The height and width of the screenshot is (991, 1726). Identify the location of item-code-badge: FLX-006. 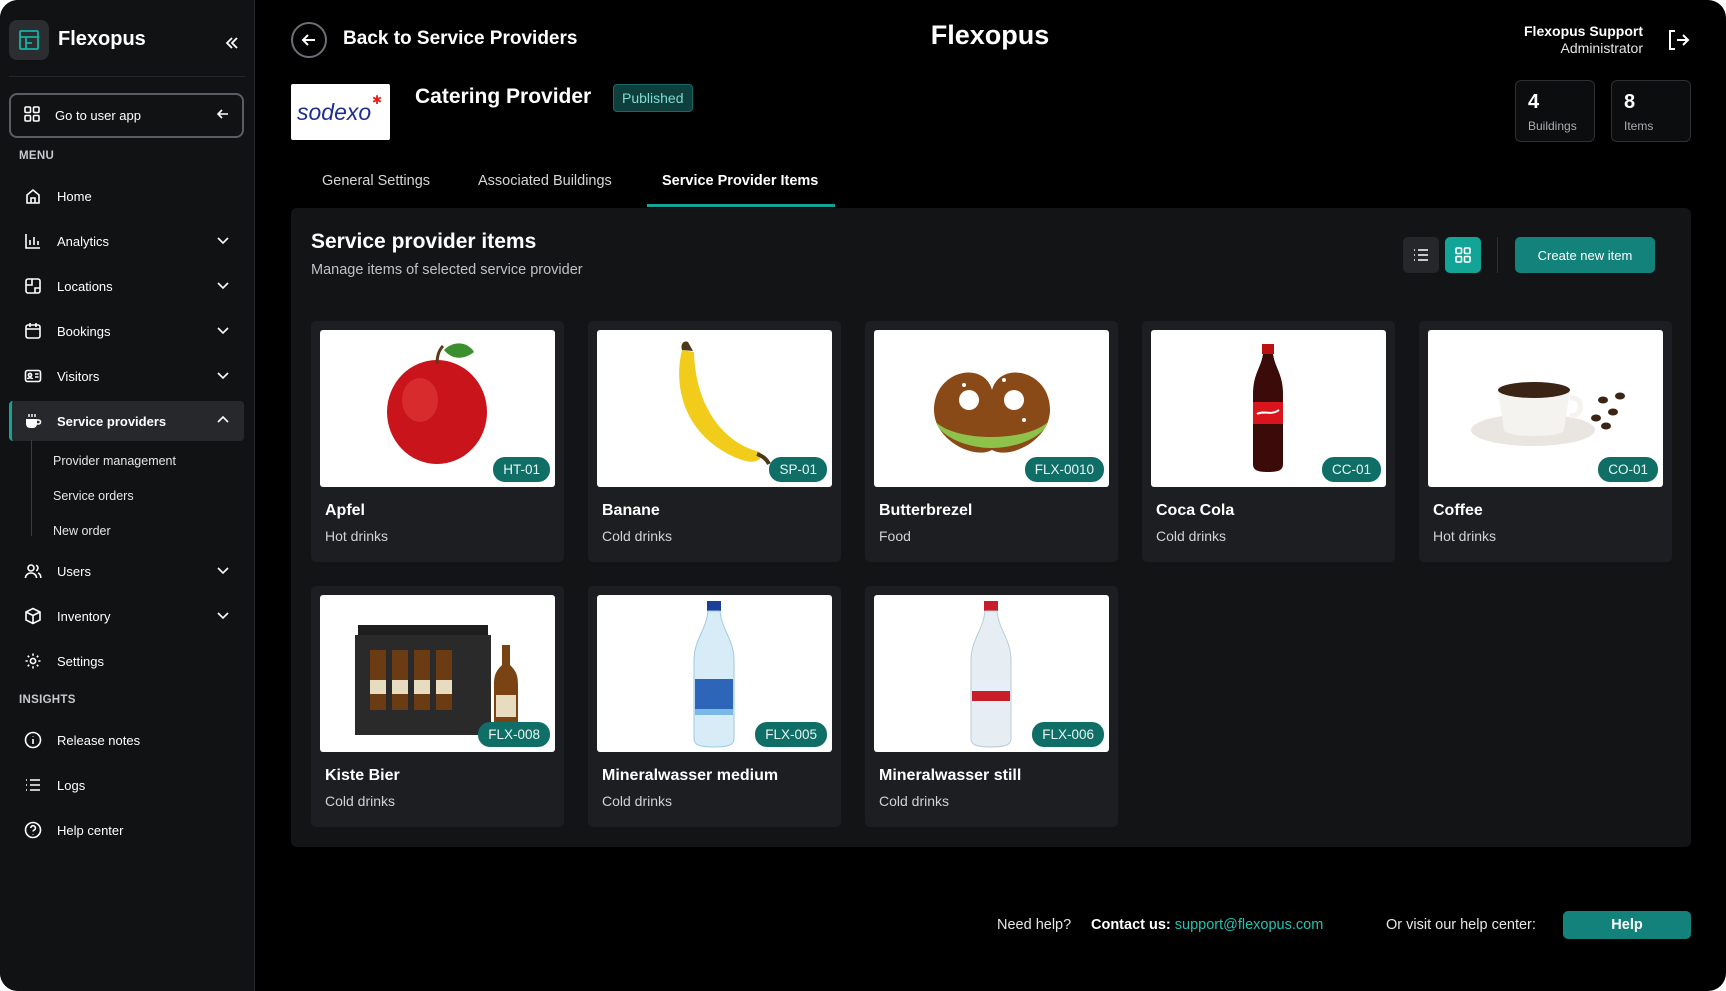
(1068, 734).